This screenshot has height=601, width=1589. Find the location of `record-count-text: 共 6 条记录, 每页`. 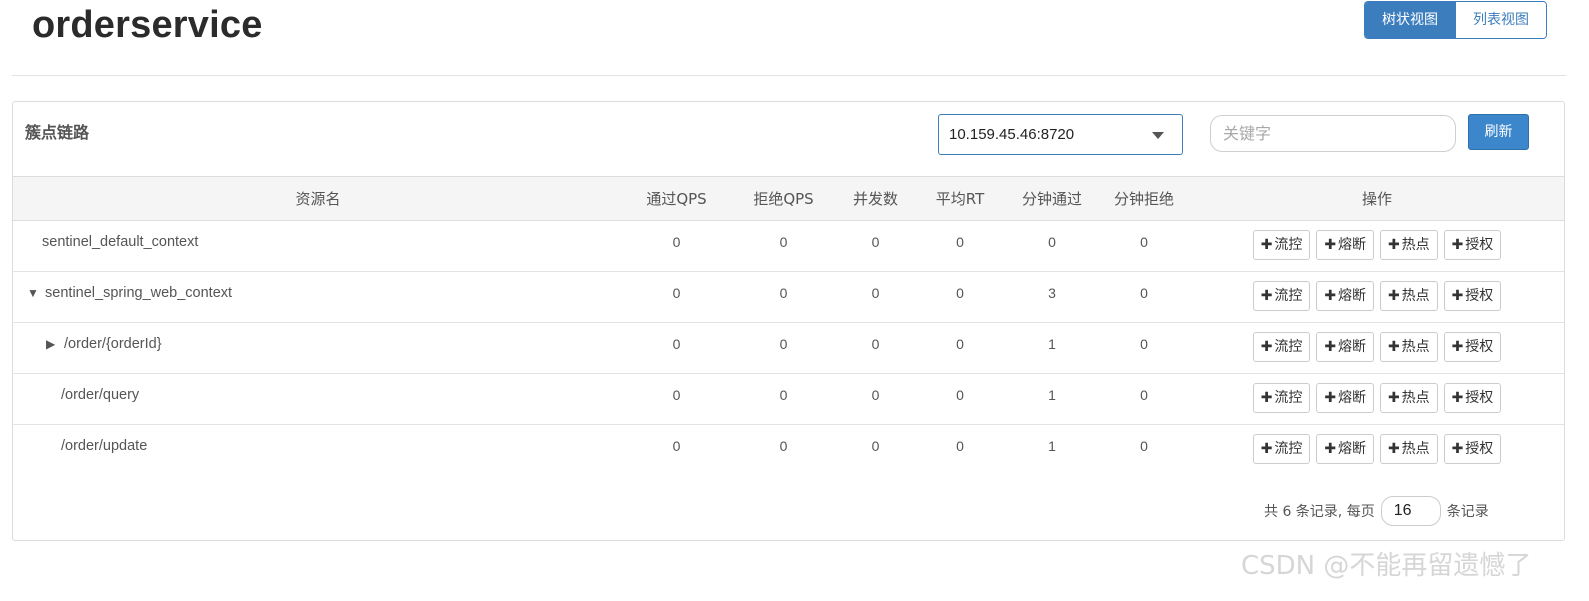

record-count-text: 共 6 条记录, 每页 is located at coordinates (1319, 512).